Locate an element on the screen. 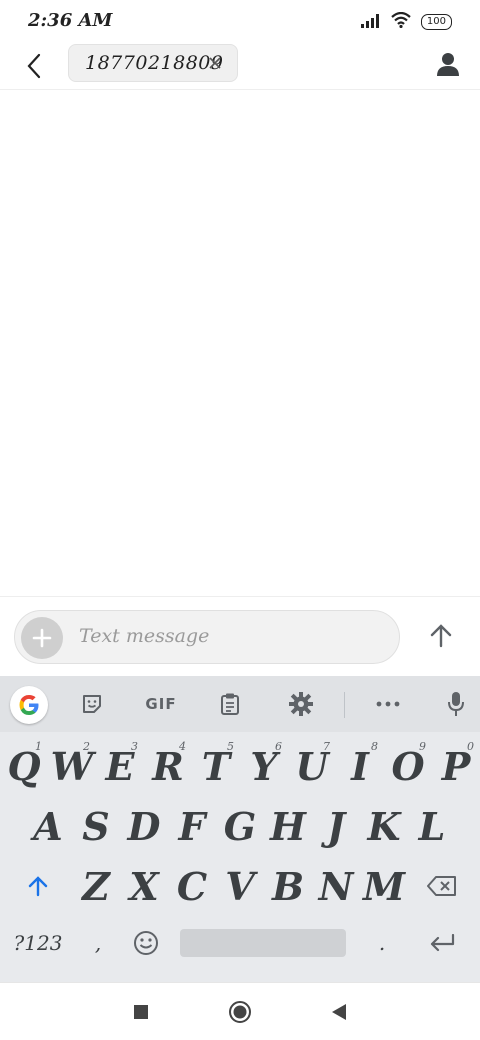  key-label: I is located at coordinates (360, 766).